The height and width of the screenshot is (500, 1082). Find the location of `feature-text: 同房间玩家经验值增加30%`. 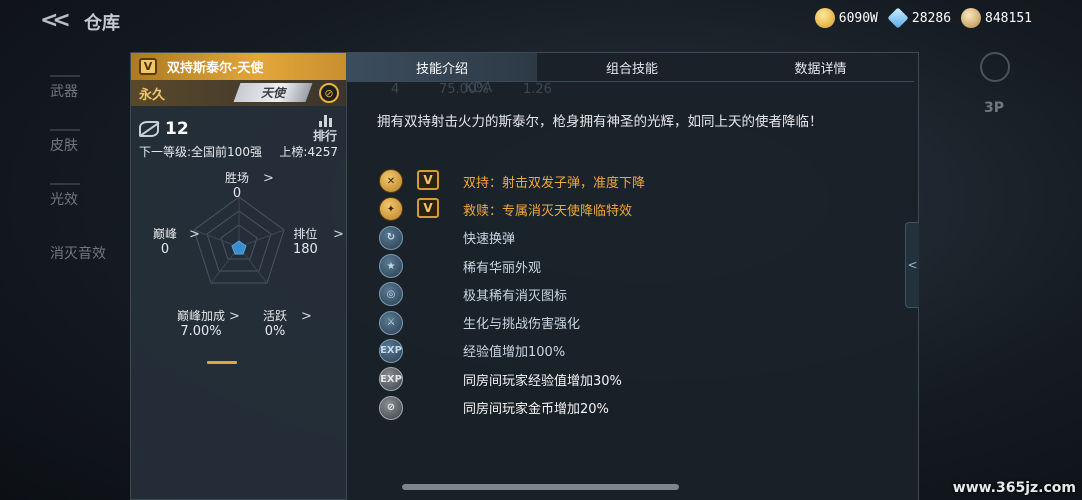

feature-text: 同房间玩家经验值增加30% is located at coordinates (542, 381).